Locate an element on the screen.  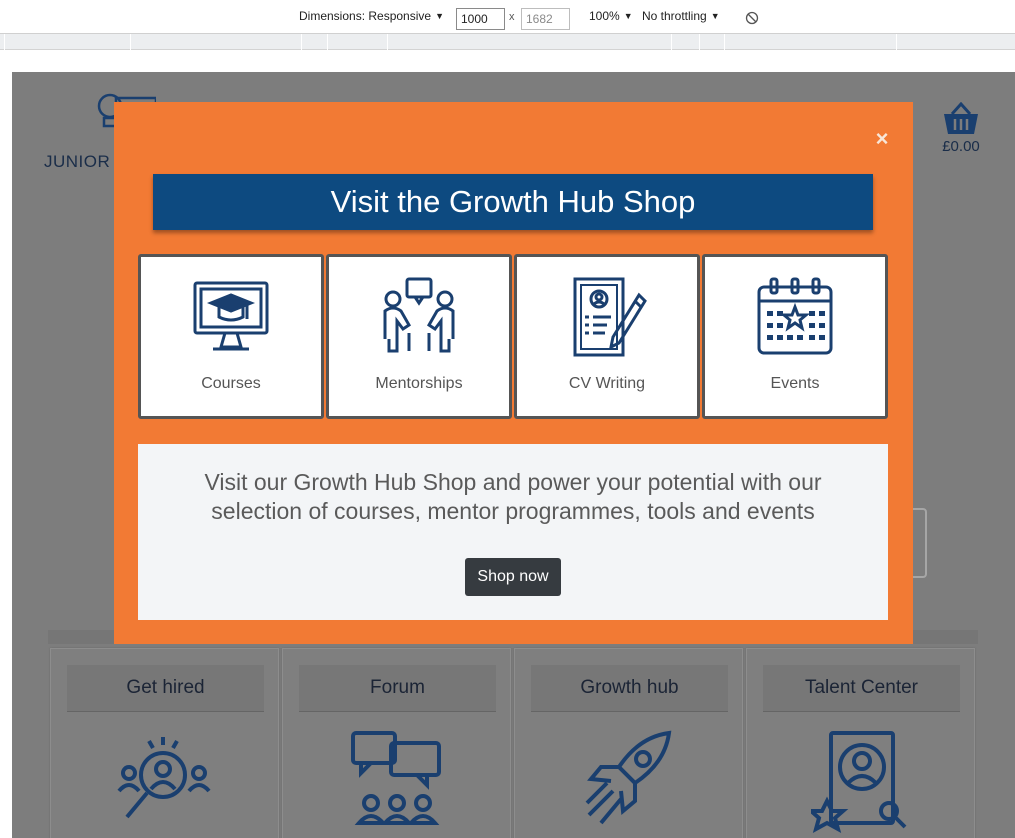
candidate-search-icon is located at coordinates (164, 778).